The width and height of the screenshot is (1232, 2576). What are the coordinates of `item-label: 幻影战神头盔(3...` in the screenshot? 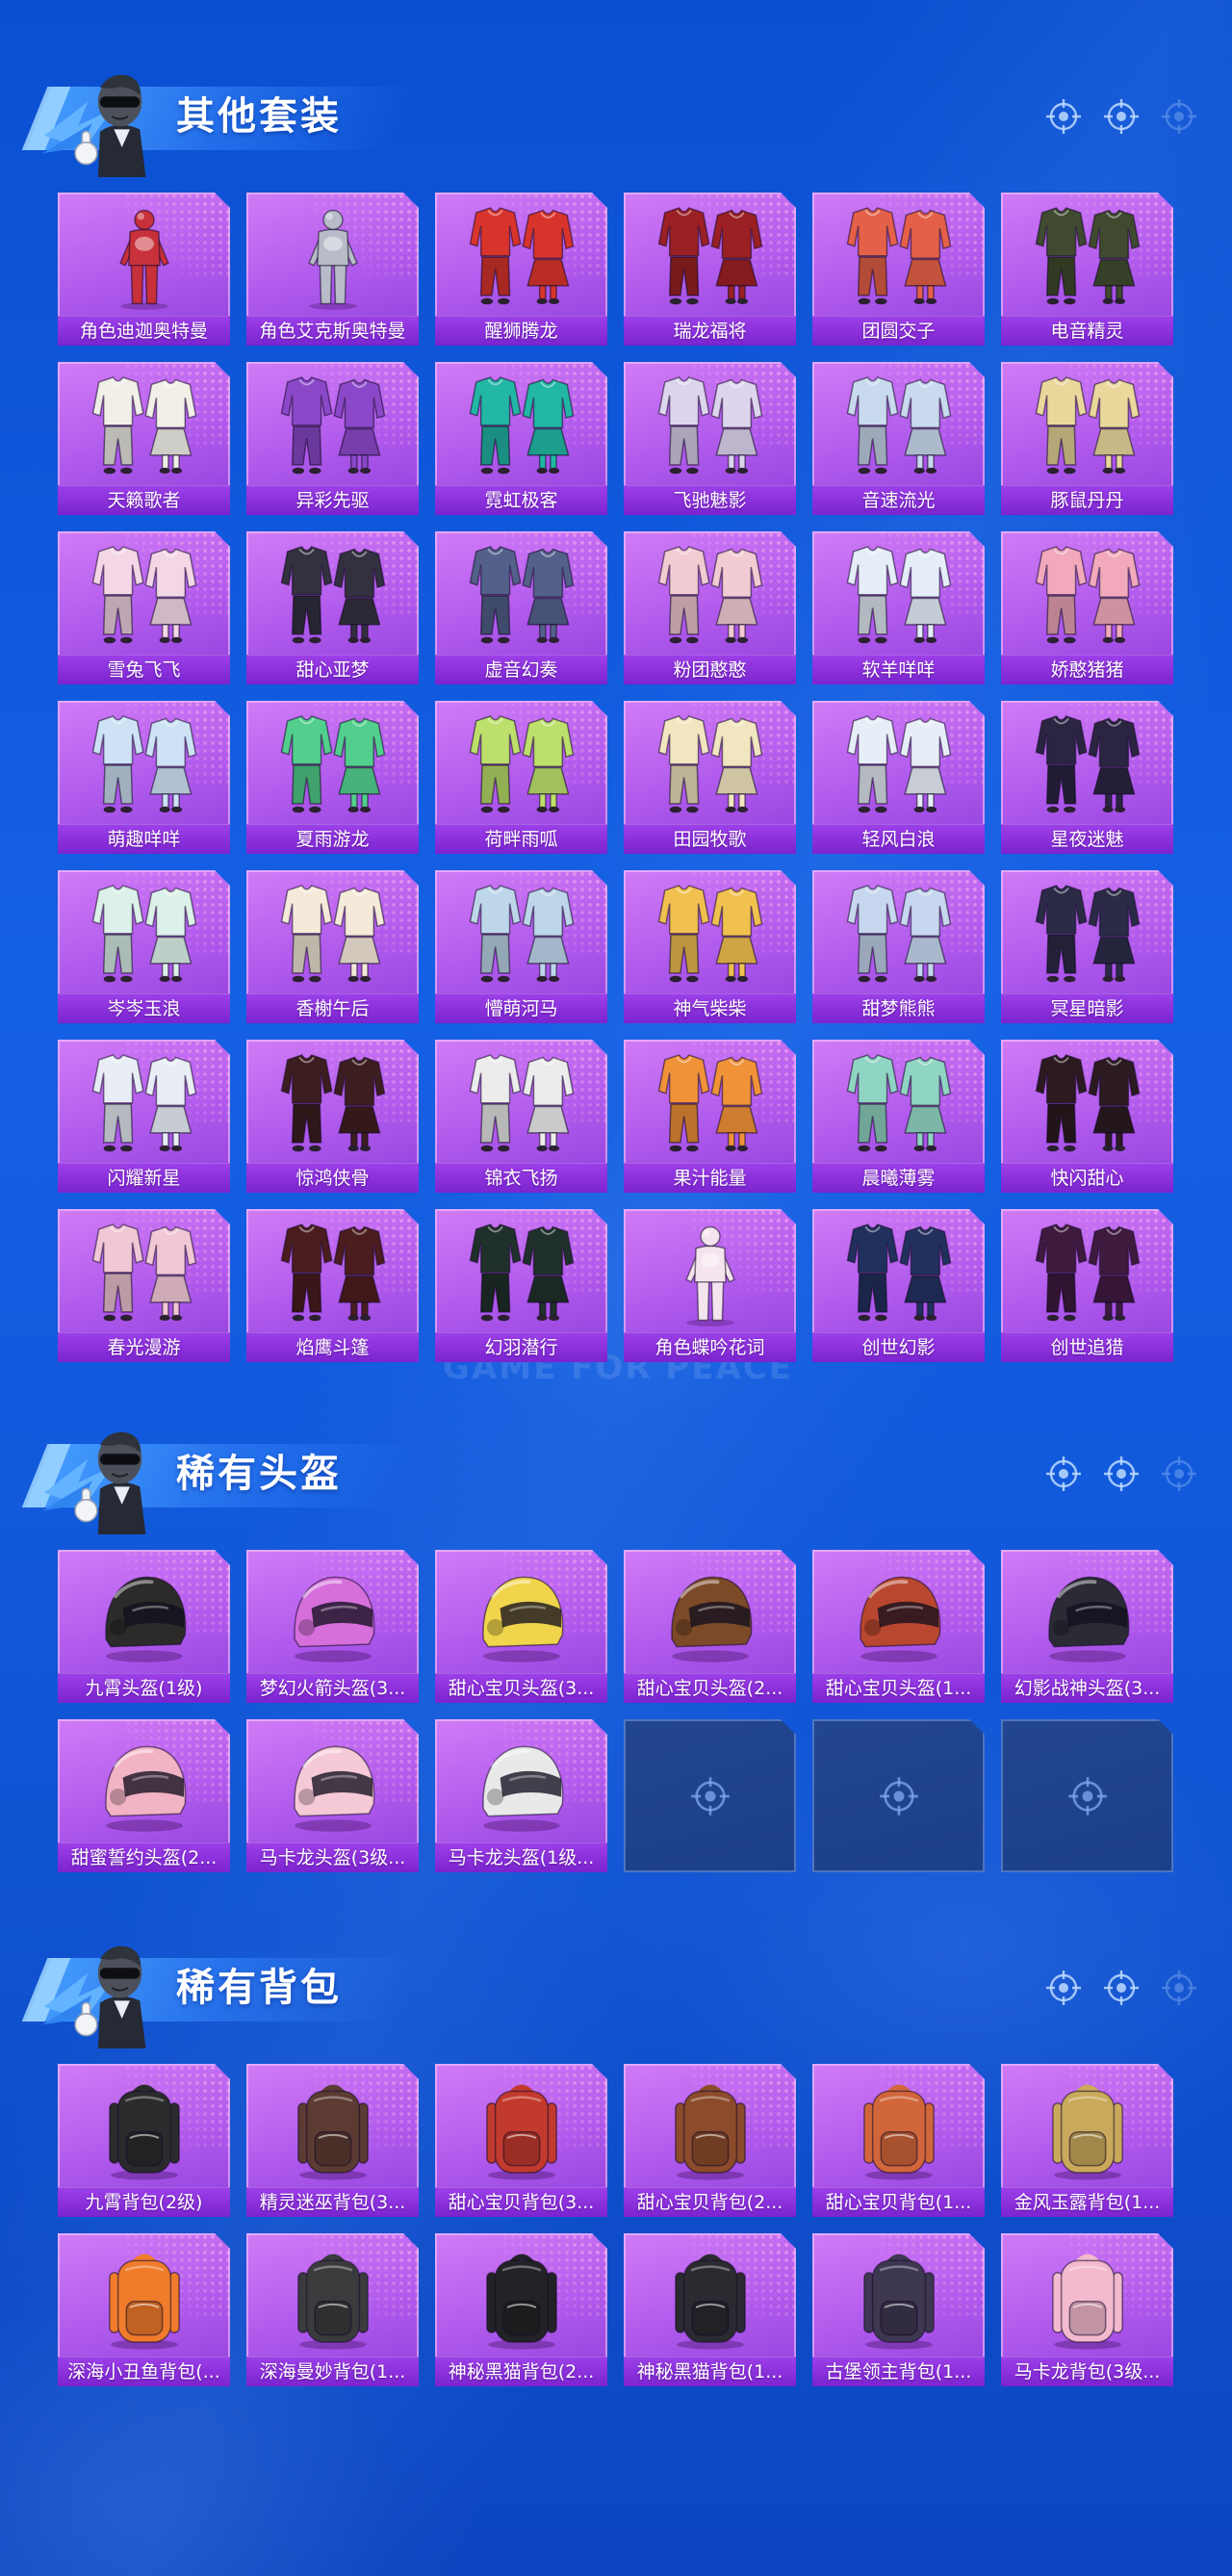 It's located at (1087, 1688).